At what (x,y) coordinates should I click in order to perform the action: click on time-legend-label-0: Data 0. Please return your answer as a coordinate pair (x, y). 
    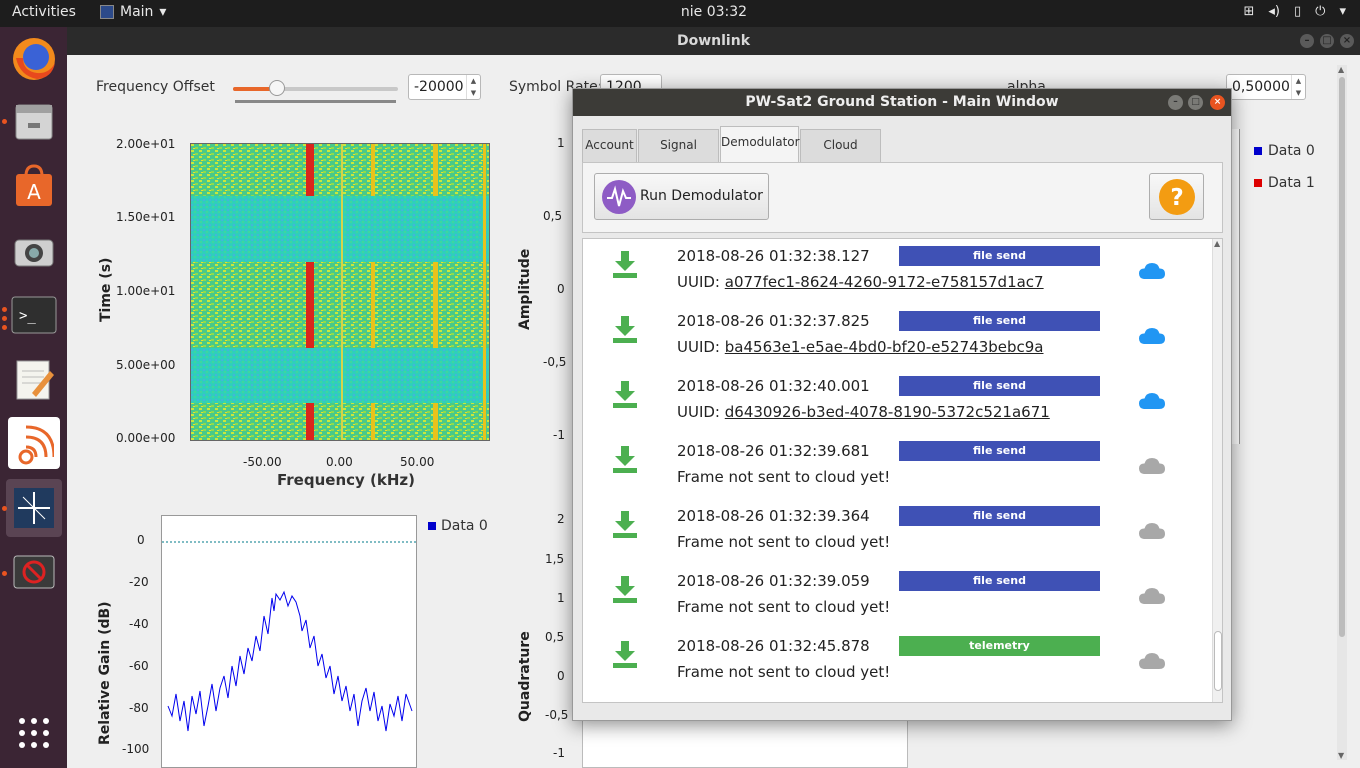
    Looking at the image, I should click on (1291, 151).